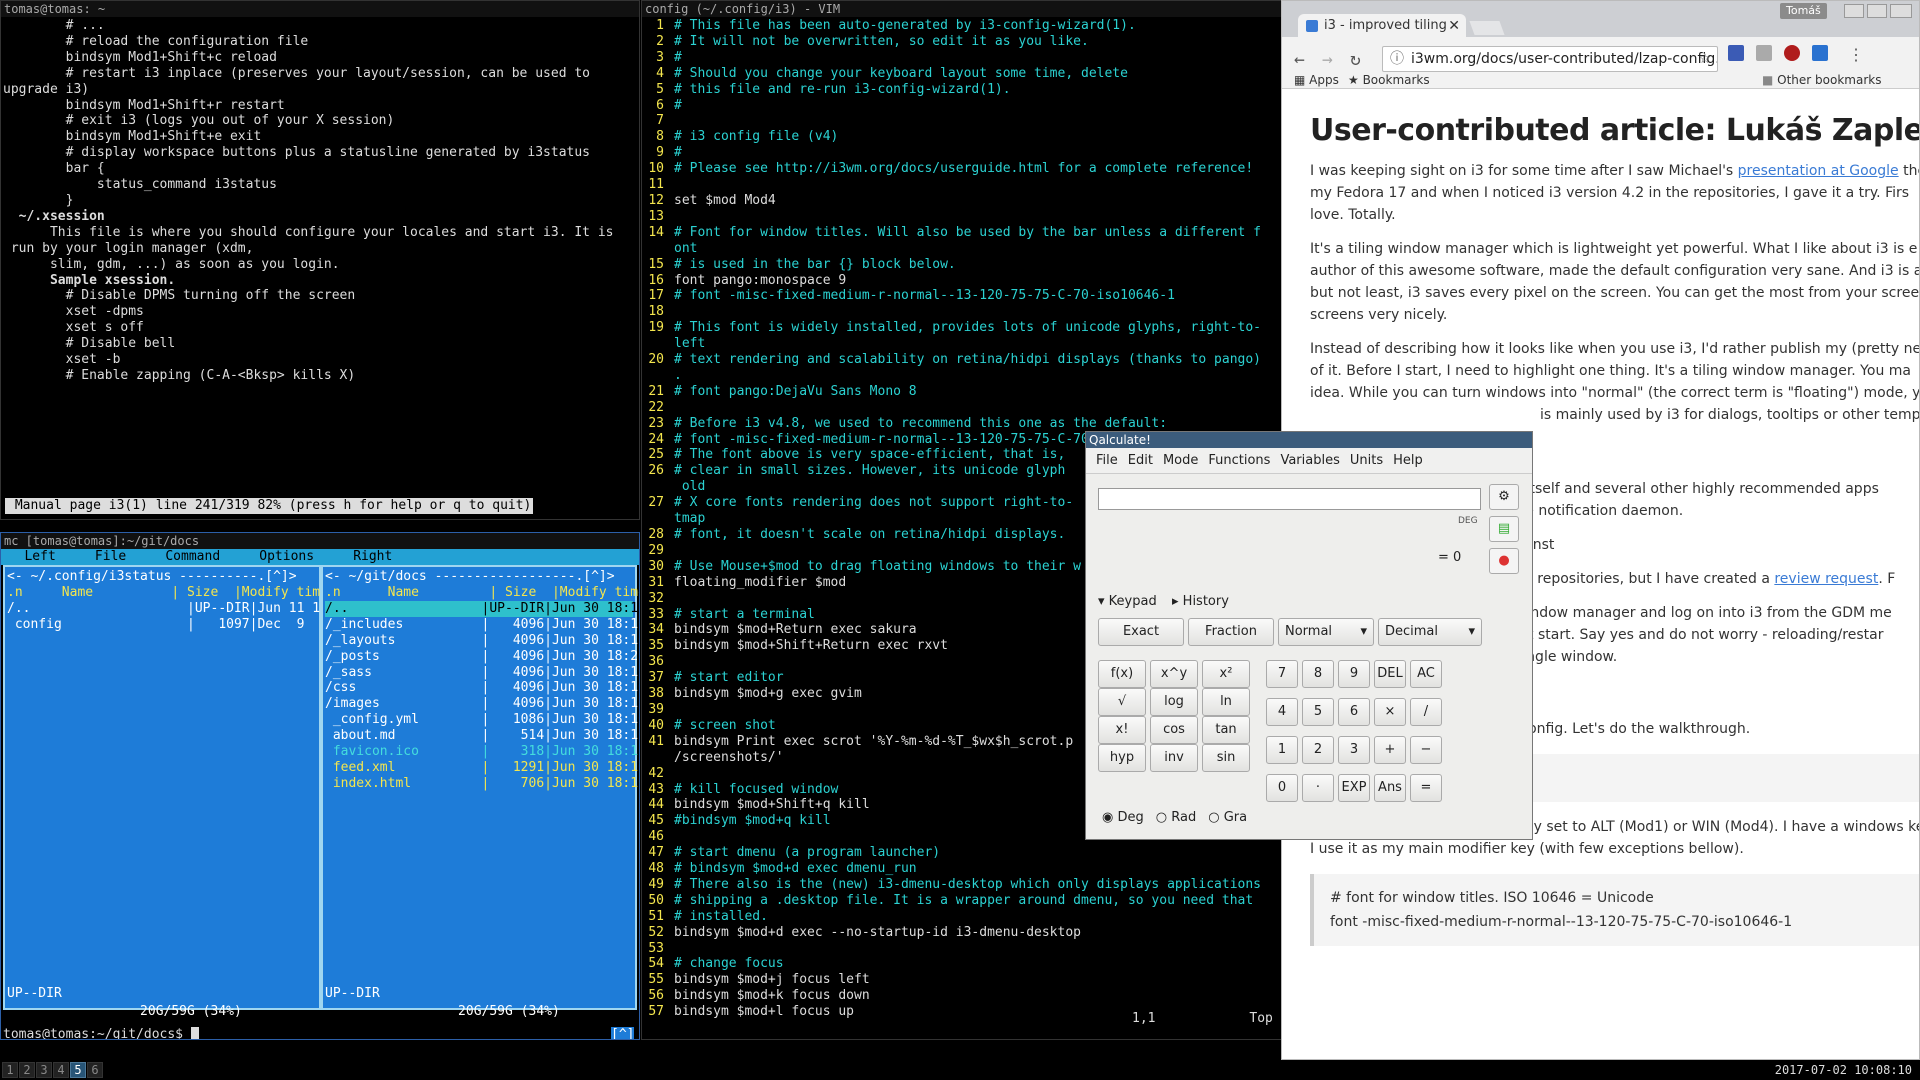  Describe the element at coordinates (1239, 460) in the screenshot. I see `menu-item-functions: Functions` at that location.